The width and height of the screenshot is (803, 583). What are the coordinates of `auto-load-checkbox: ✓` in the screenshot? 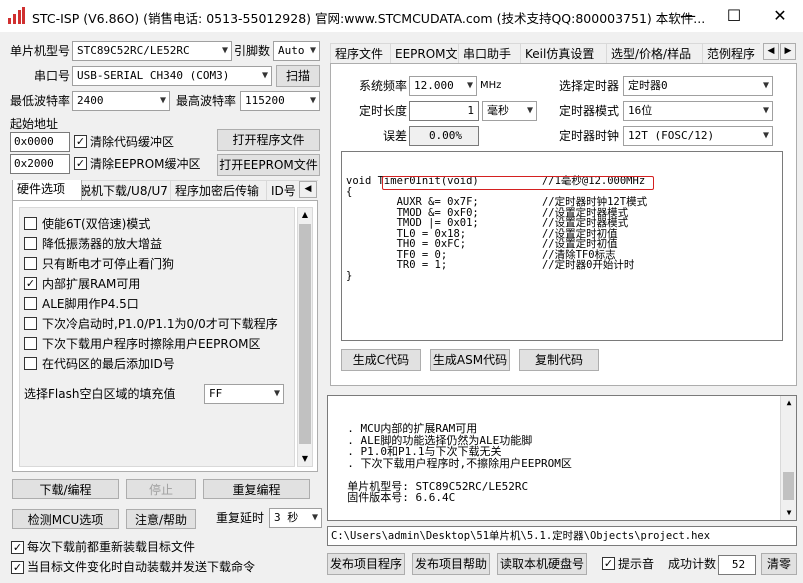 It's located at (17, 567).